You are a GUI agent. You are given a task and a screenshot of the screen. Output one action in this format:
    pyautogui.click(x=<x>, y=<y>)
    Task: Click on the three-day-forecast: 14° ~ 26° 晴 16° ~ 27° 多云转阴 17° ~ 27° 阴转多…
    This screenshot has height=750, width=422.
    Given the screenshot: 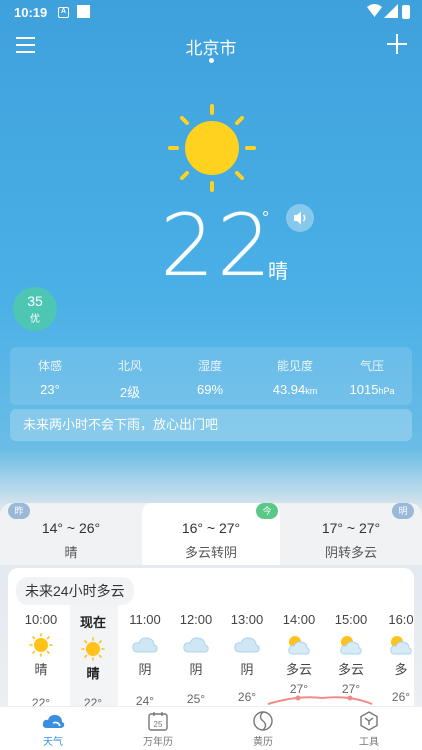 What is the action you would take?
    pyautogui.click(x=211, y=534)
    